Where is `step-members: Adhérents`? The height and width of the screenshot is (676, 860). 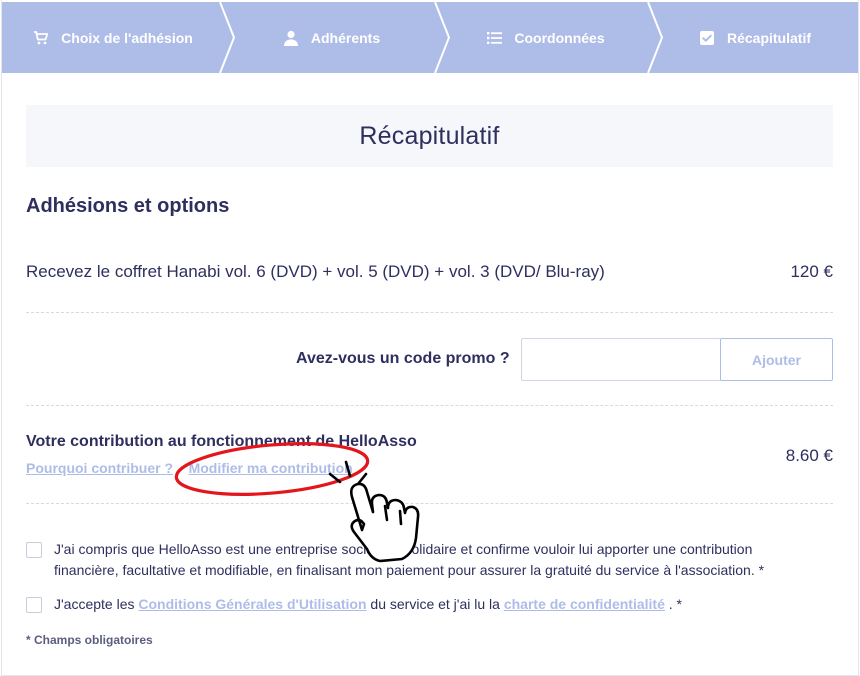
step-members: Adhérents is located at coordinates (331, 37).